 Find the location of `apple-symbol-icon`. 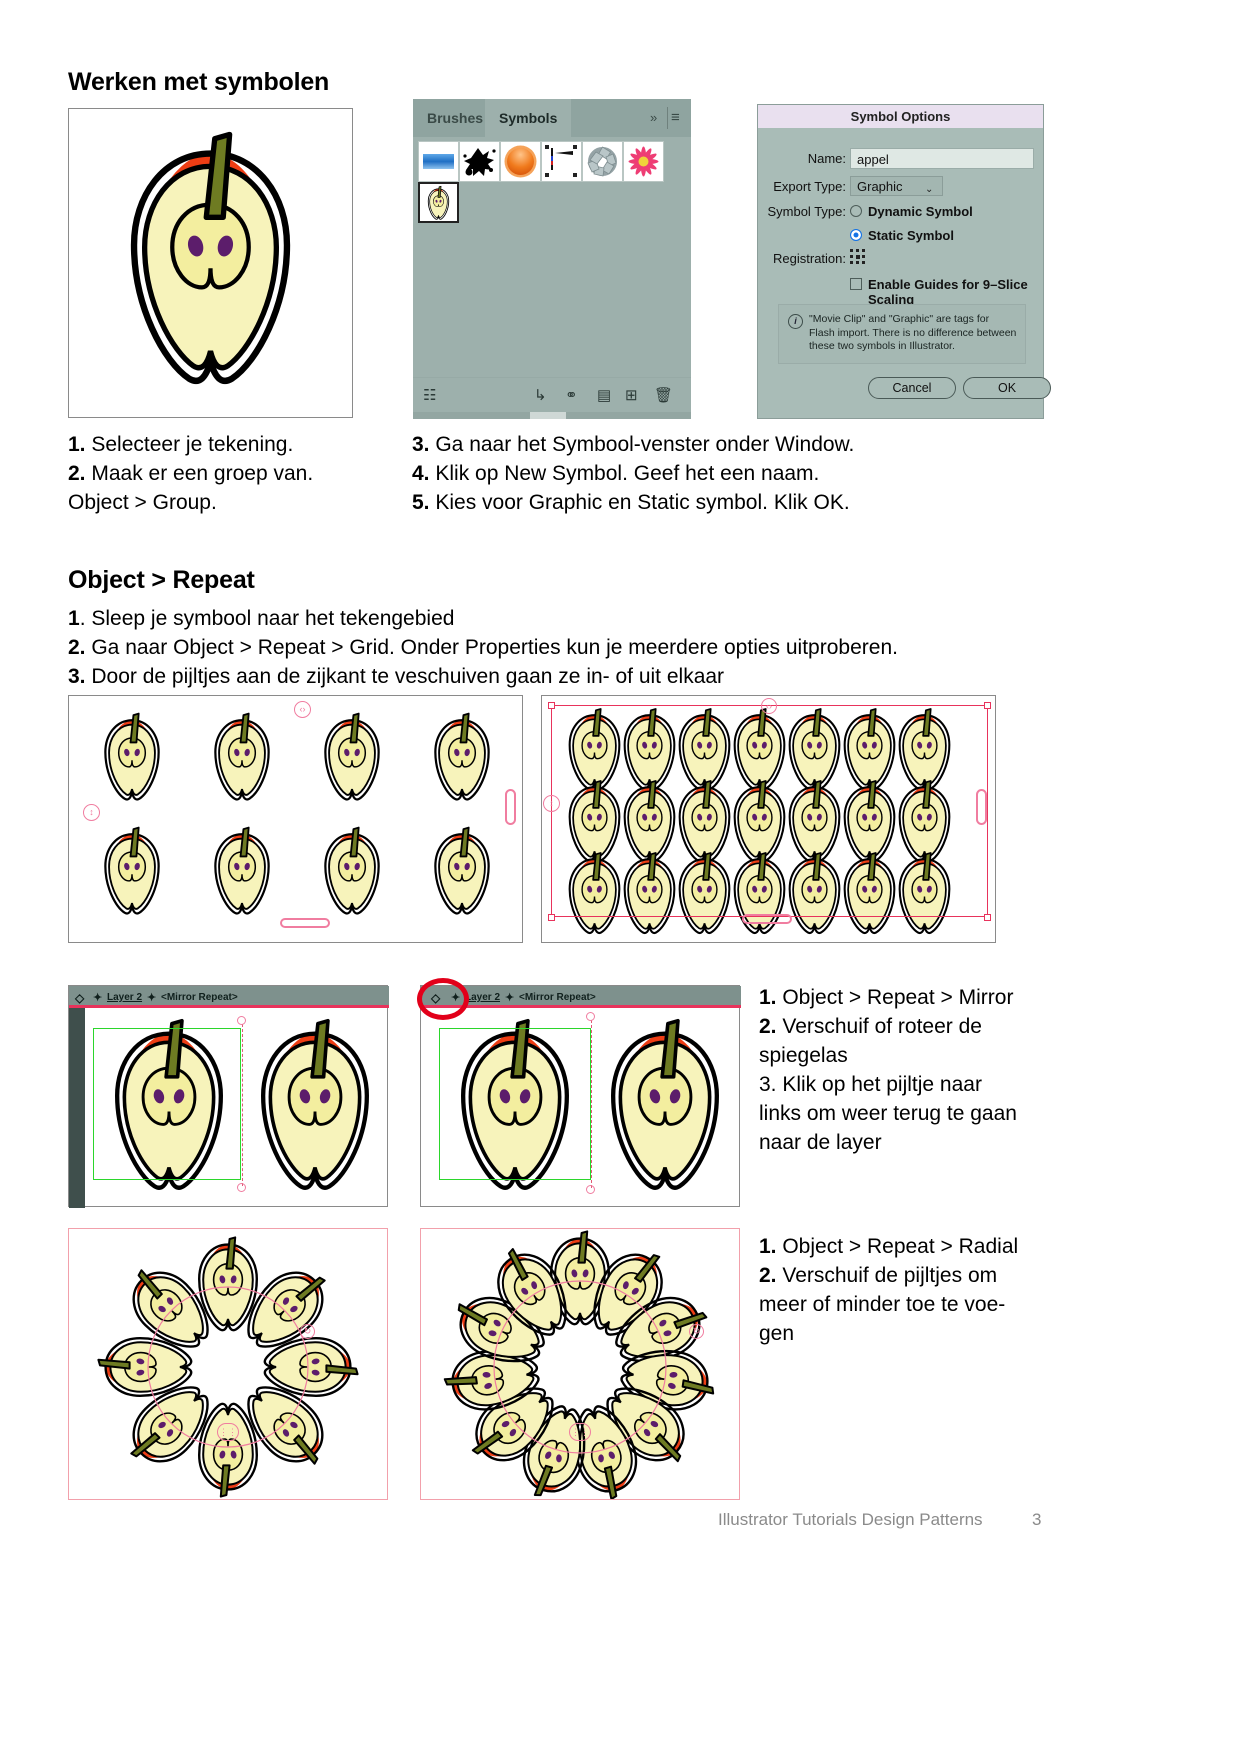

apple-symbol-icon is located at coordinates (438, 202).